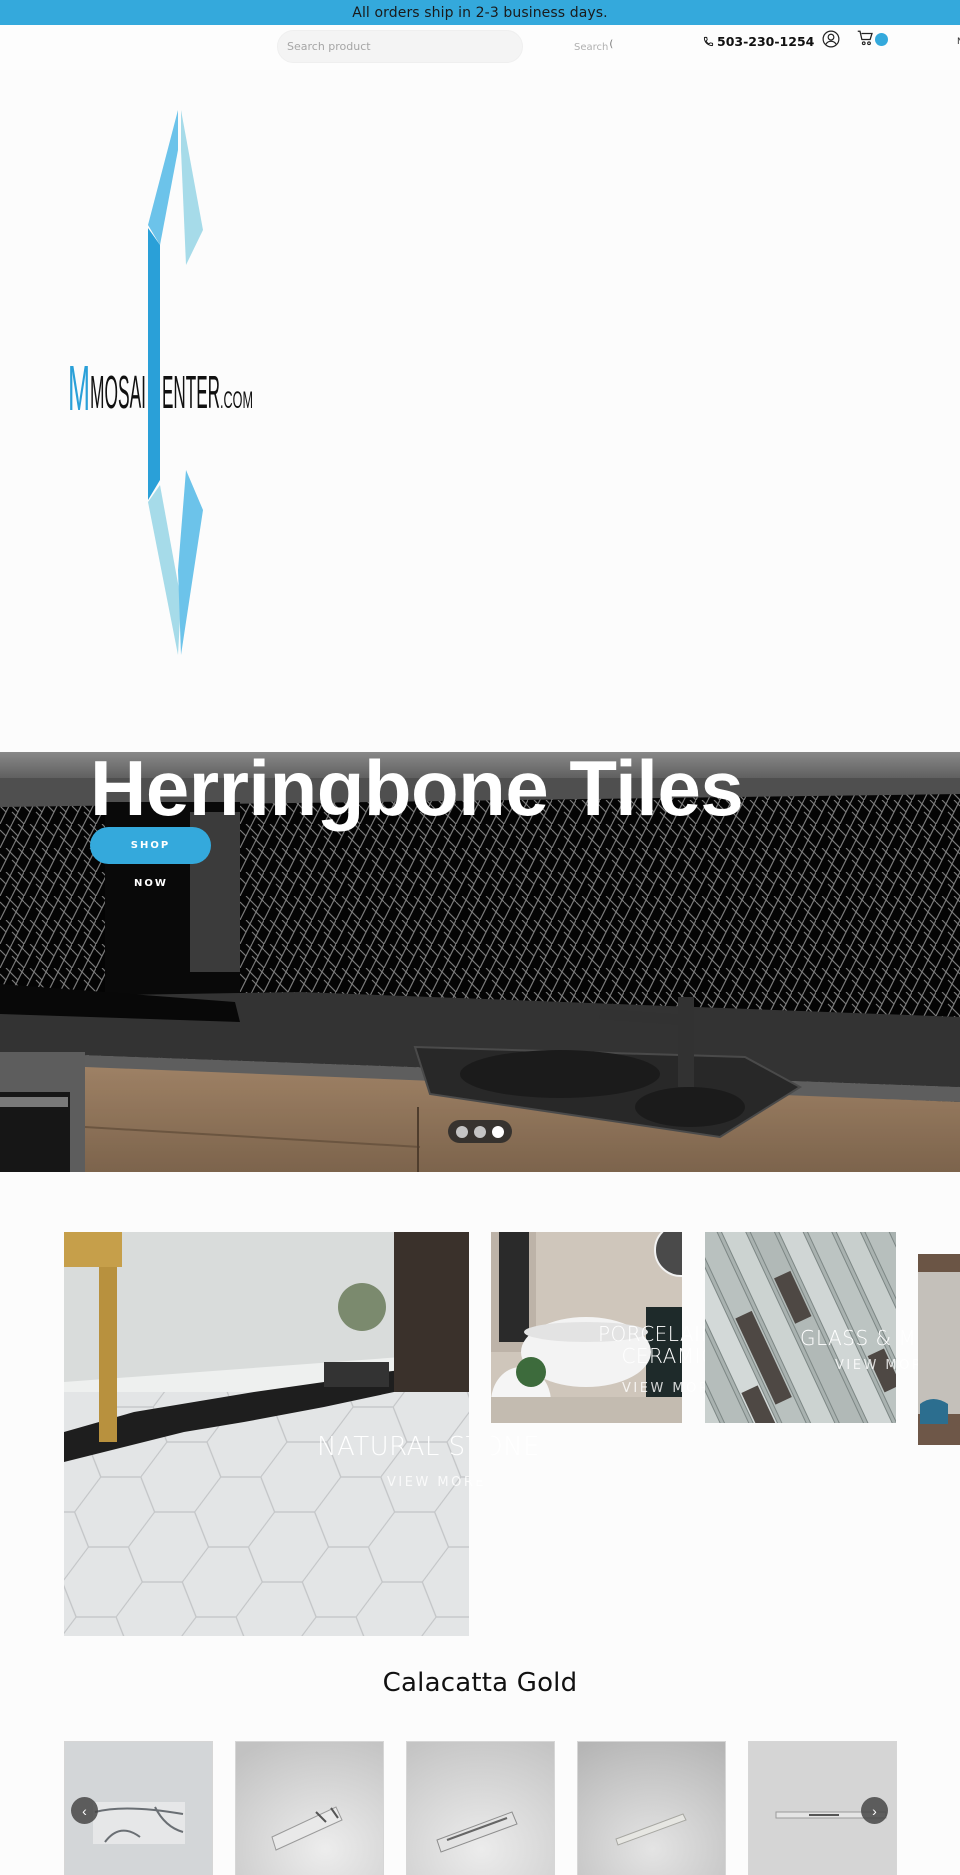  I want to click on logo-word-1: MOSAI, so click(118, 392).